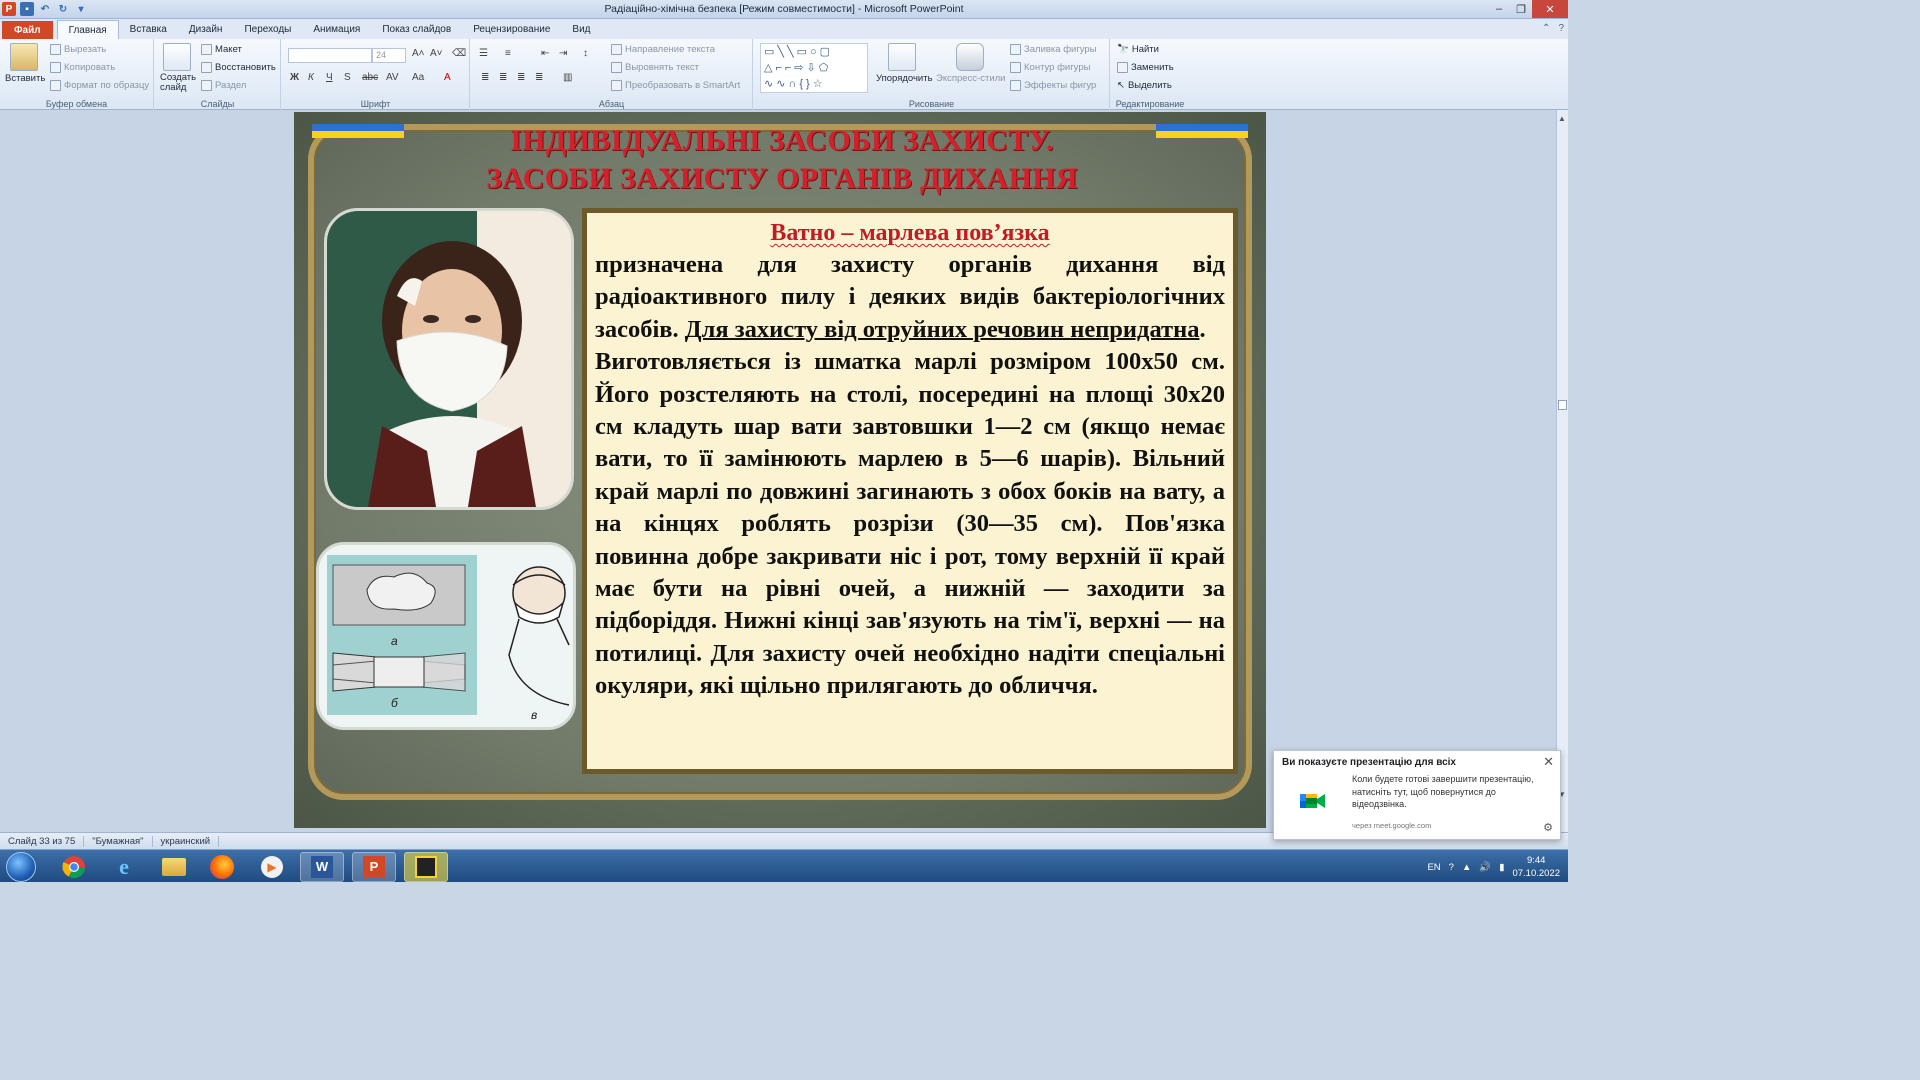 Image resolution: width=1920 pixels, height=1080 pixels. I want to click on firefox-icon, so click(222, 867).